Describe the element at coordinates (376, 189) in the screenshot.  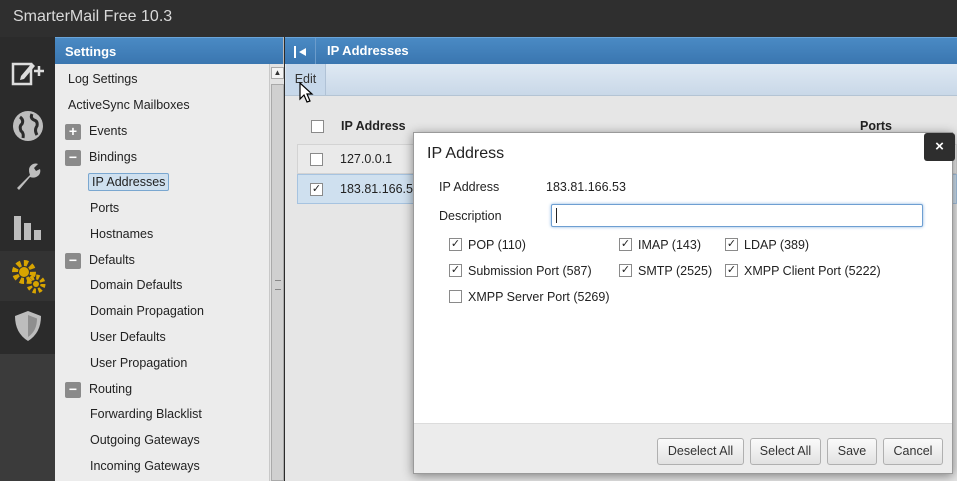
I see `row-ip: 183.81.166.5` at that location.